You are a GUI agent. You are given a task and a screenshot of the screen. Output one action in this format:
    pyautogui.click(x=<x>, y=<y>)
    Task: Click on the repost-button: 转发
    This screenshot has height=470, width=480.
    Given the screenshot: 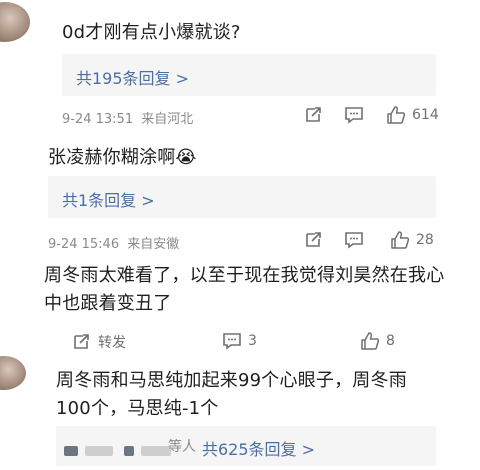 What is the action you would take?
    pyautogui.click(x=99, y=342)
    